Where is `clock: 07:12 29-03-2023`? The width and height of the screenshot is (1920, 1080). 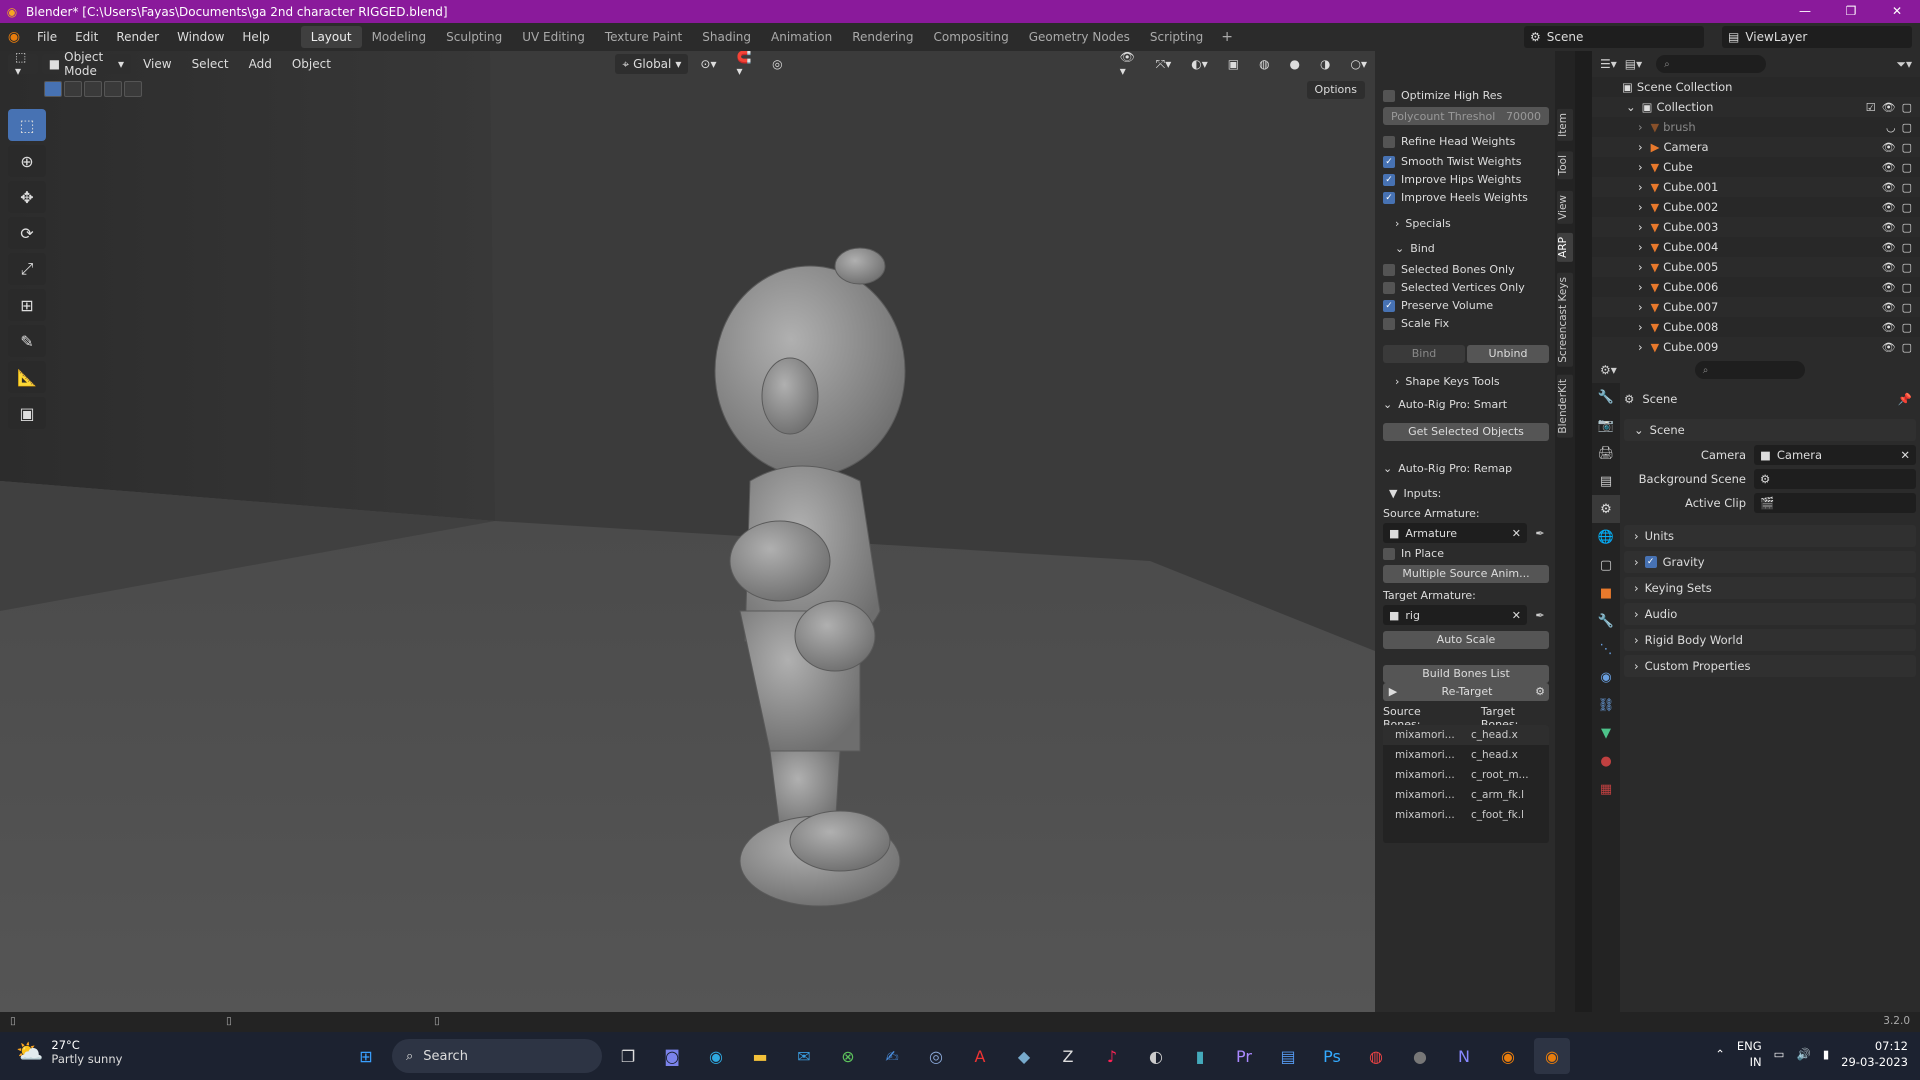 clock: 07:12 29-03-2023 is located at coordinates (1874, 1054).